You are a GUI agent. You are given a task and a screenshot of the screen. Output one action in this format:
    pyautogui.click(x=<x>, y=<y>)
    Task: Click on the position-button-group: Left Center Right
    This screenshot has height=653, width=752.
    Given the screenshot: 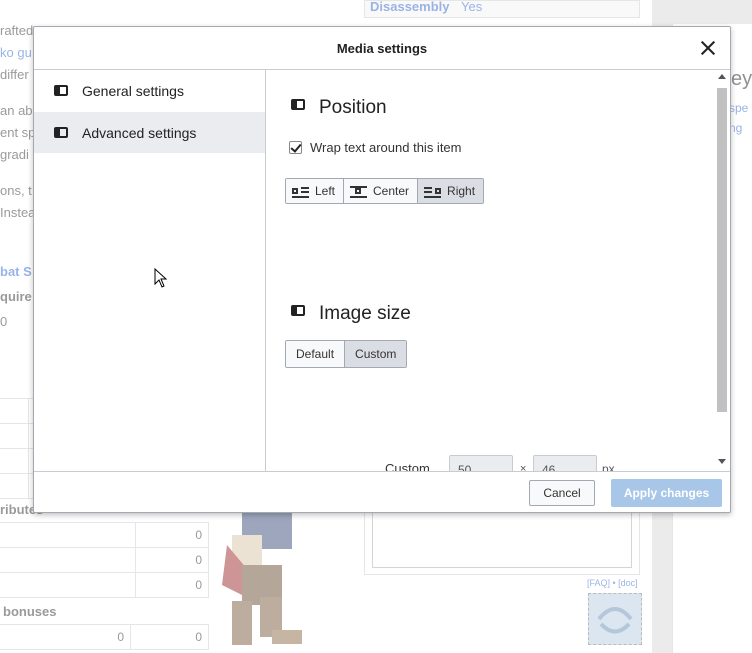 What is the action you would take?
    pyautogui.click(x=385, y=191)
    